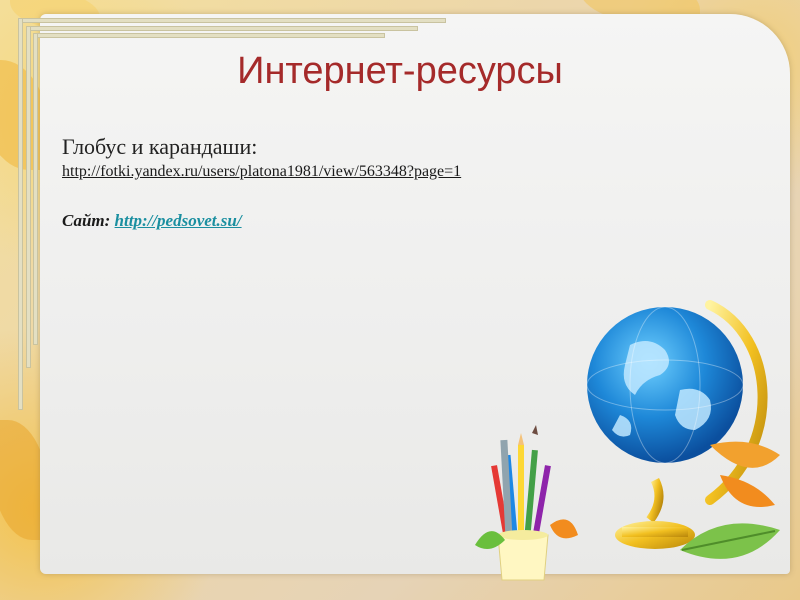 The height and width of the screenshot is (600, 800). Describe the element at coordinates (526, 503) in the screenshot. I see `pencil-cup-illustration` at that location.